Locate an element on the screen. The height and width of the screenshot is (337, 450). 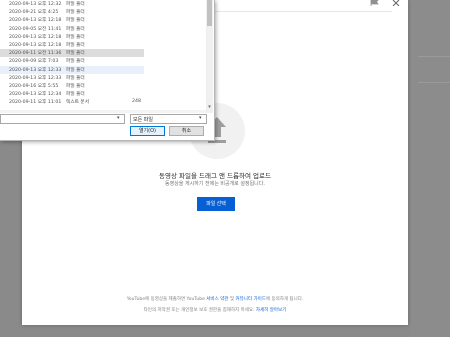
file-row: 2020-09-13 오후 12:34 파일 폴더 is located at coordinates (72, 94).